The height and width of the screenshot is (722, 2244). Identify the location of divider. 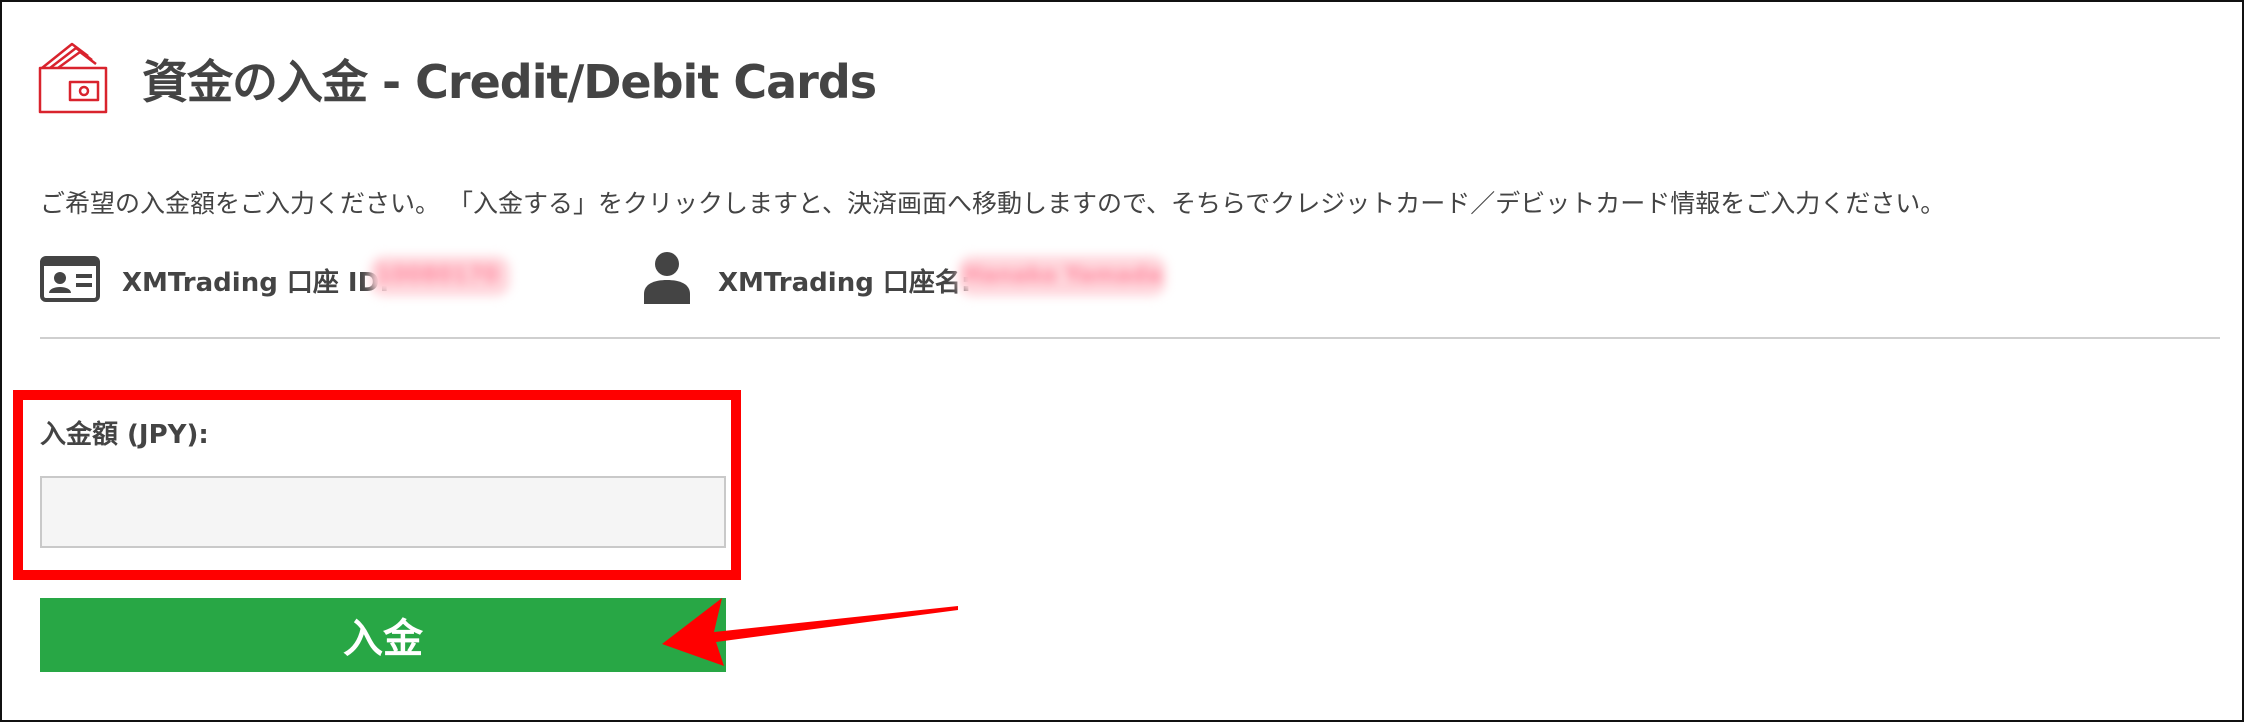
(1130, 338).